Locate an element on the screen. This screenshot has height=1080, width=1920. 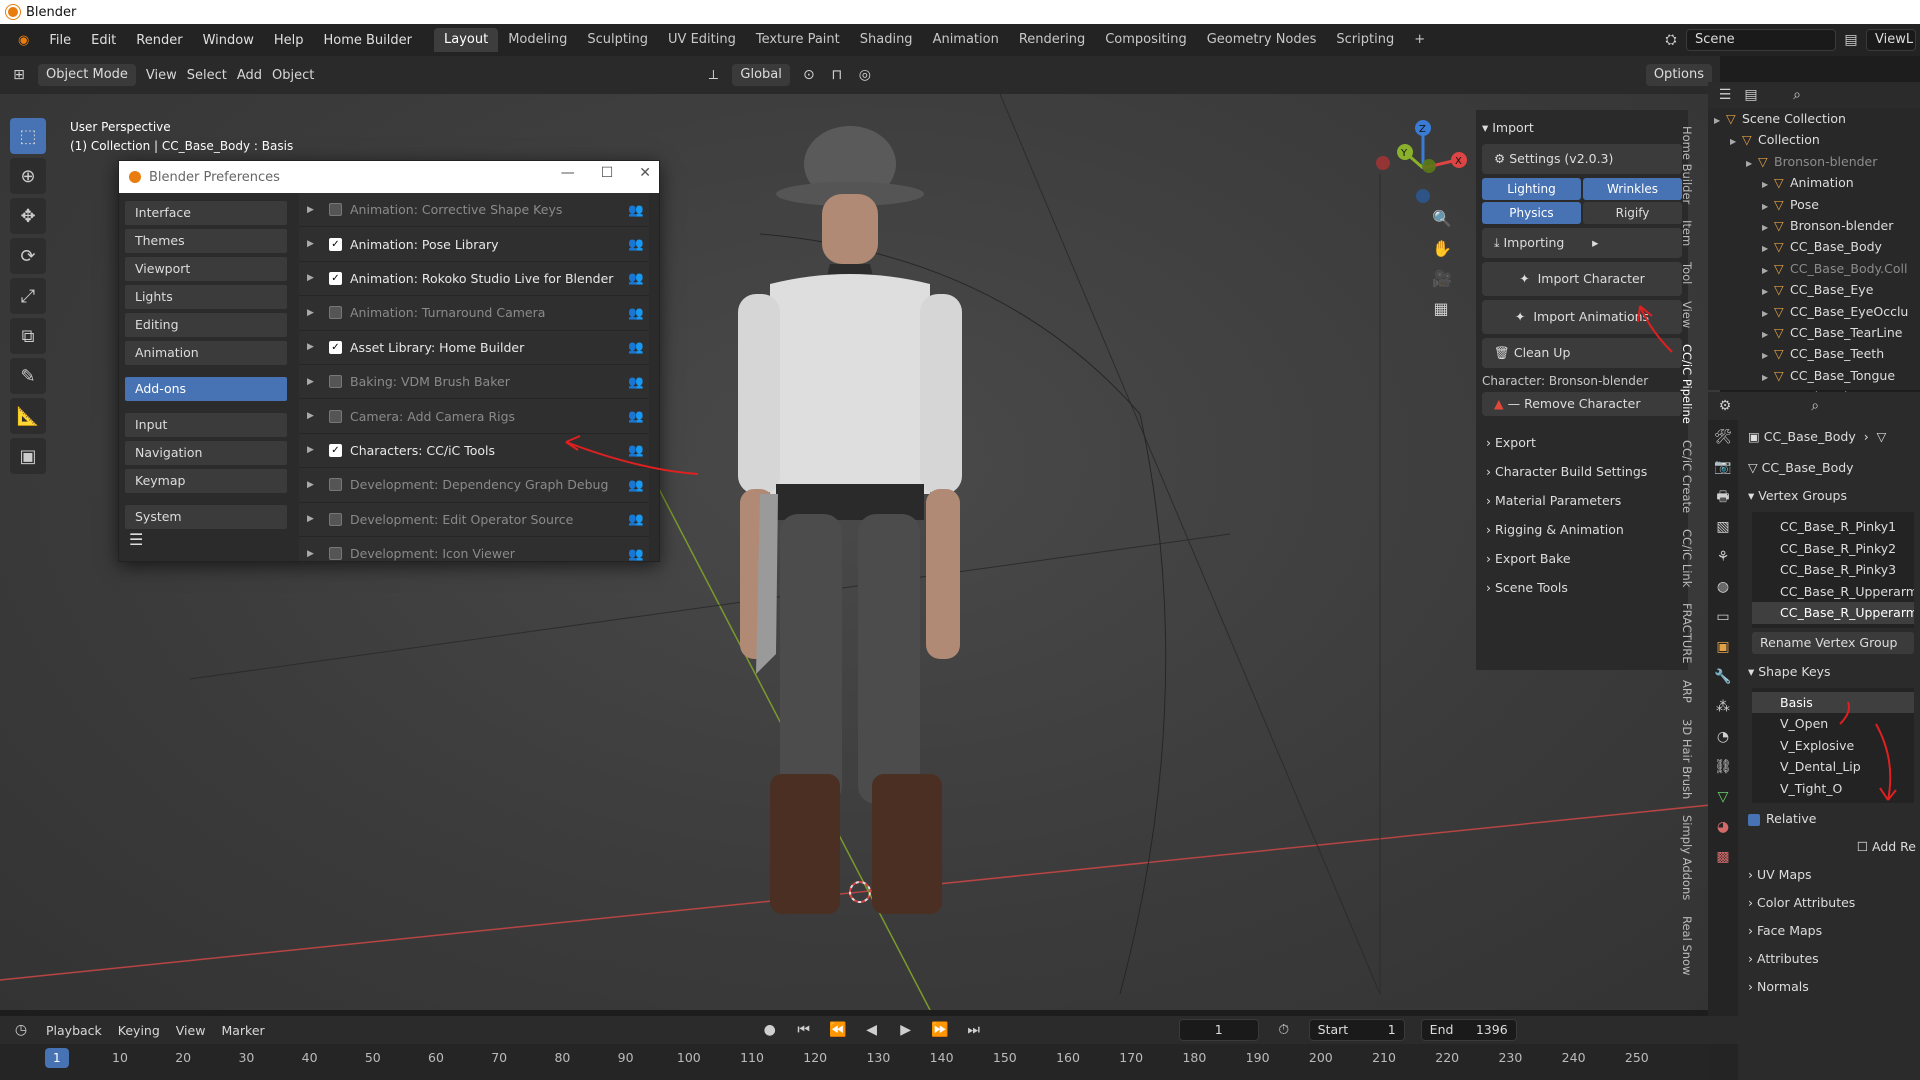
nav-animation: Animation is located at coordinates (206, 353).